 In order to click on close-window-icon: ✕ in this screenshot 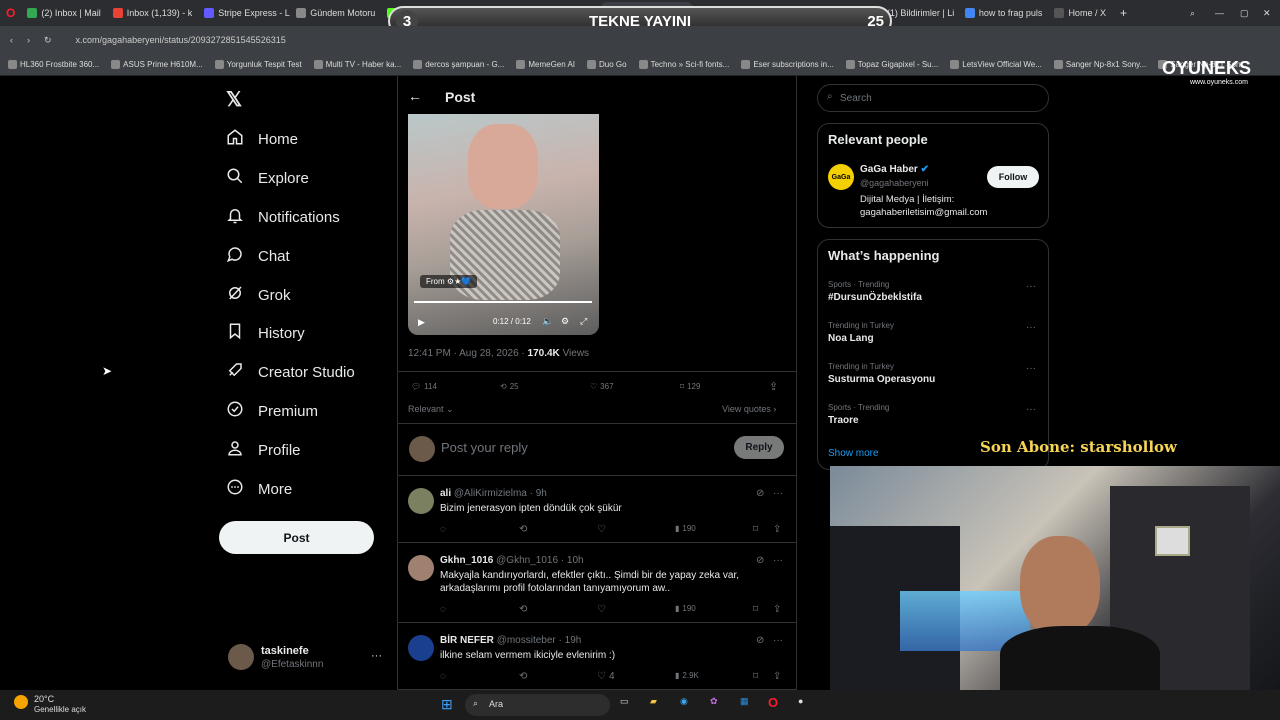, I will do `click(1267, 13)`.